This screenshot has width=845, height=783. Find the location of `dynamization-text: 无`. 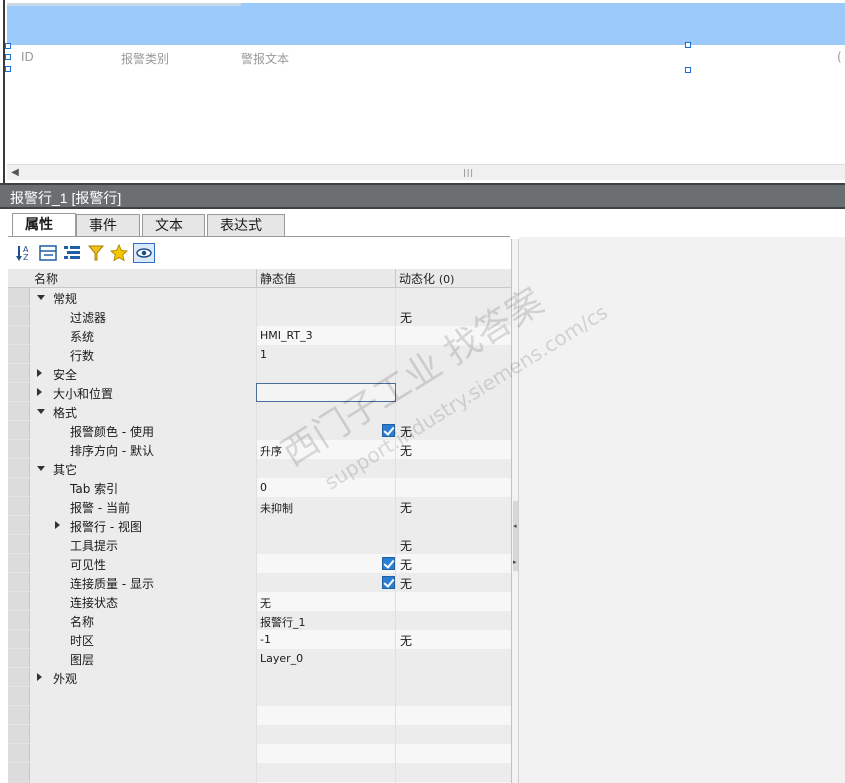

dynamization-text: 无 is located at coordinates (406, 641).